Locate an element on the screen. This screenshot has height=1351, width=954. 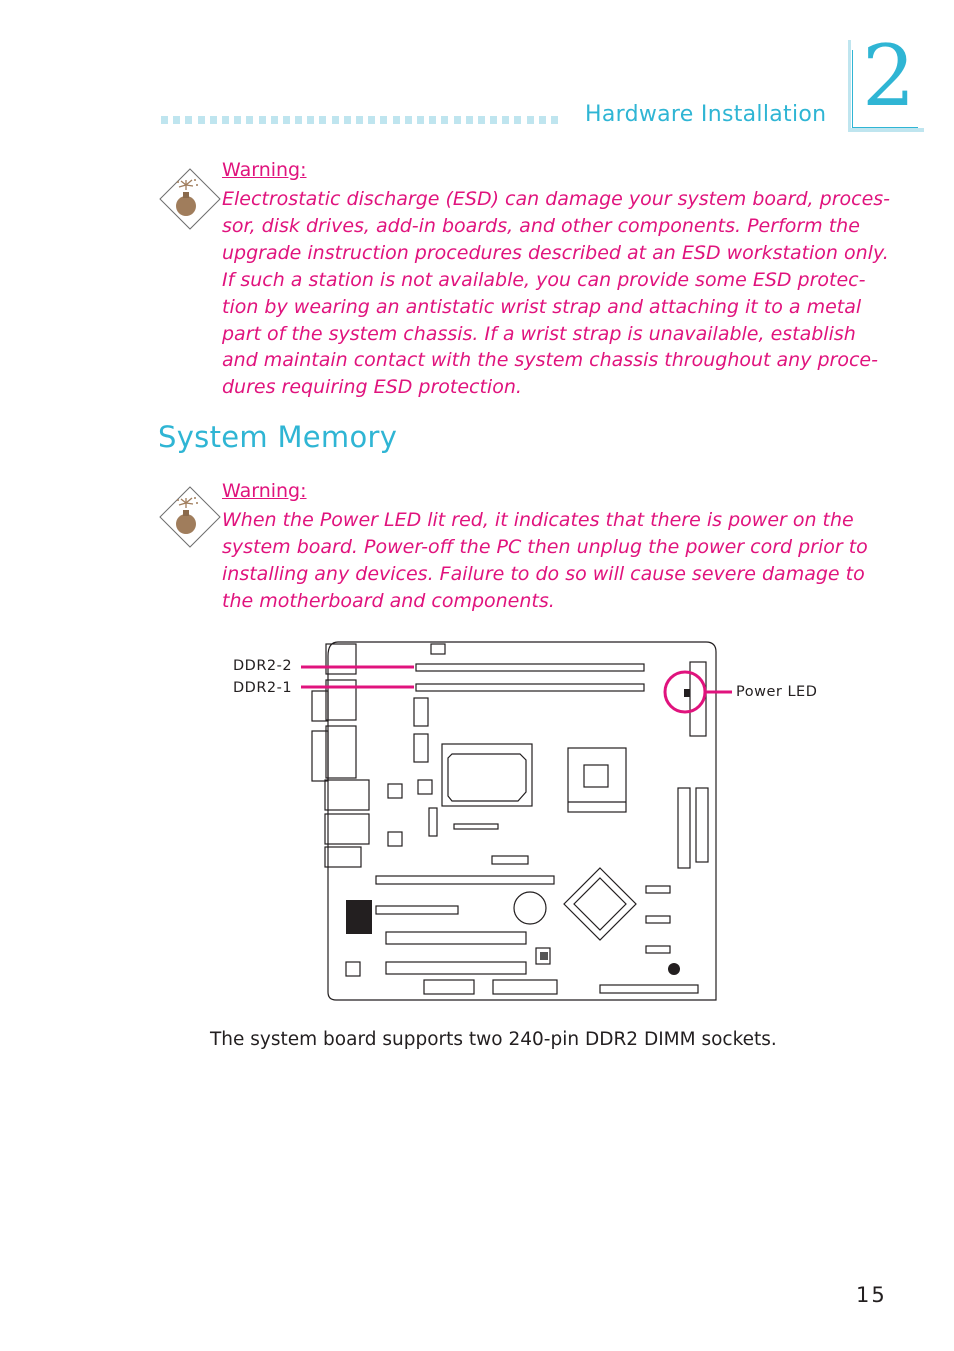
pcie-x16-slot is located at coordinates (465, 880).